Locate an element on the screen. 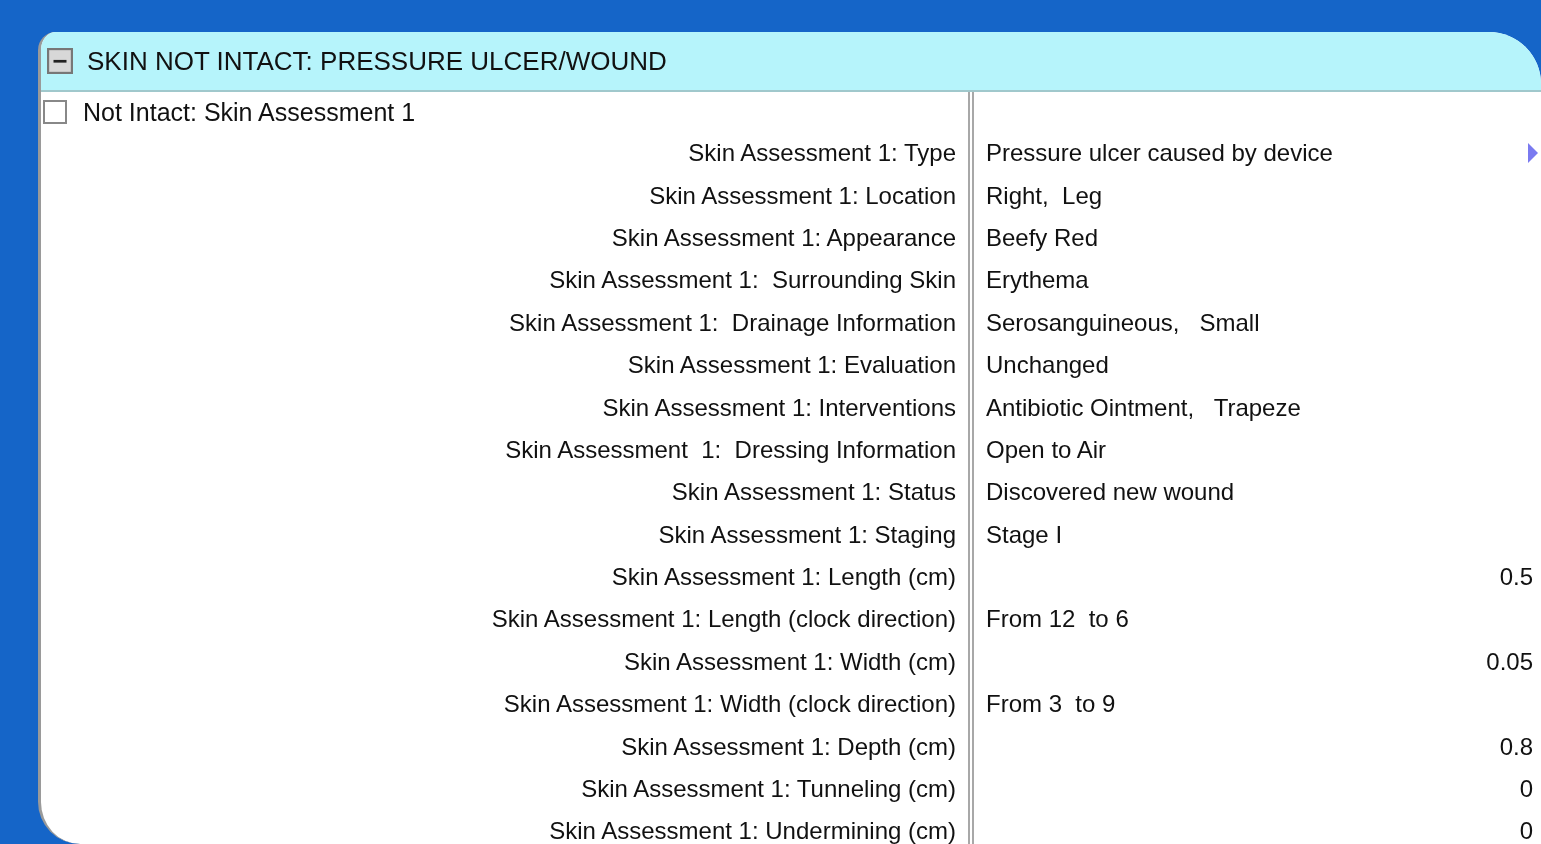 The width and height of the screenshot is (1541, 844). field-value: 0.05 is located at coordinates (1509, 661).